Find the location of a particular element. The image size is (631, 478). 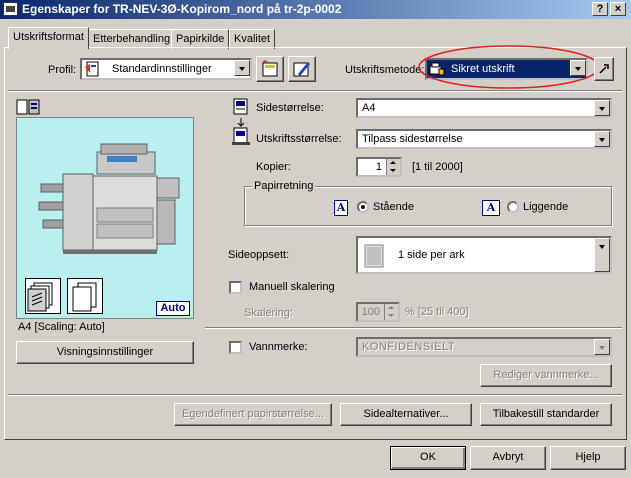

output-size-icon is located at coordinates (241, 131).